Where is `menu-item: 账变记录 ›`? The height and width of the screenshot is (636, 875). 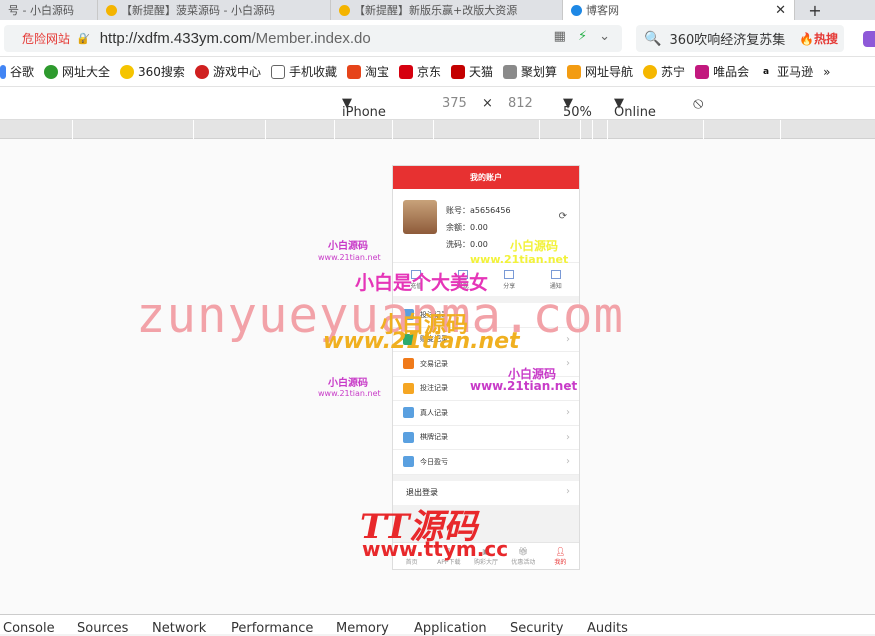 menu-item: 账变记录 › is located at coordinates (486, 340).